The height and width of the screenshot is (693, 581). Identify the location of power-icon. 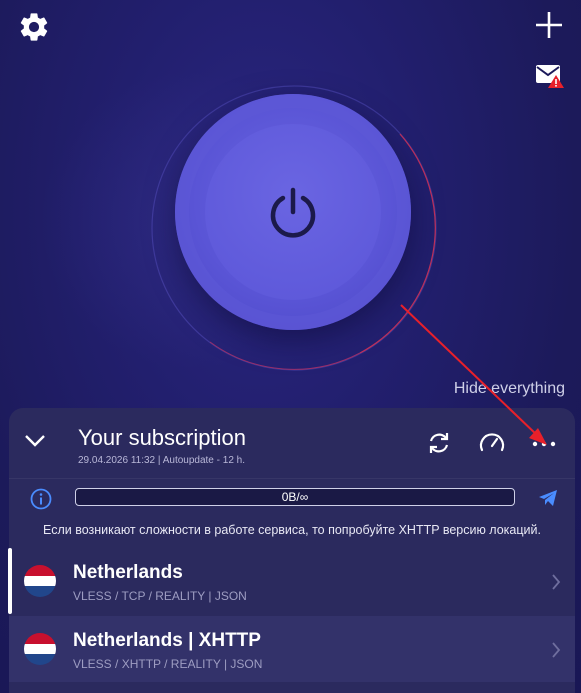
(293, 212).